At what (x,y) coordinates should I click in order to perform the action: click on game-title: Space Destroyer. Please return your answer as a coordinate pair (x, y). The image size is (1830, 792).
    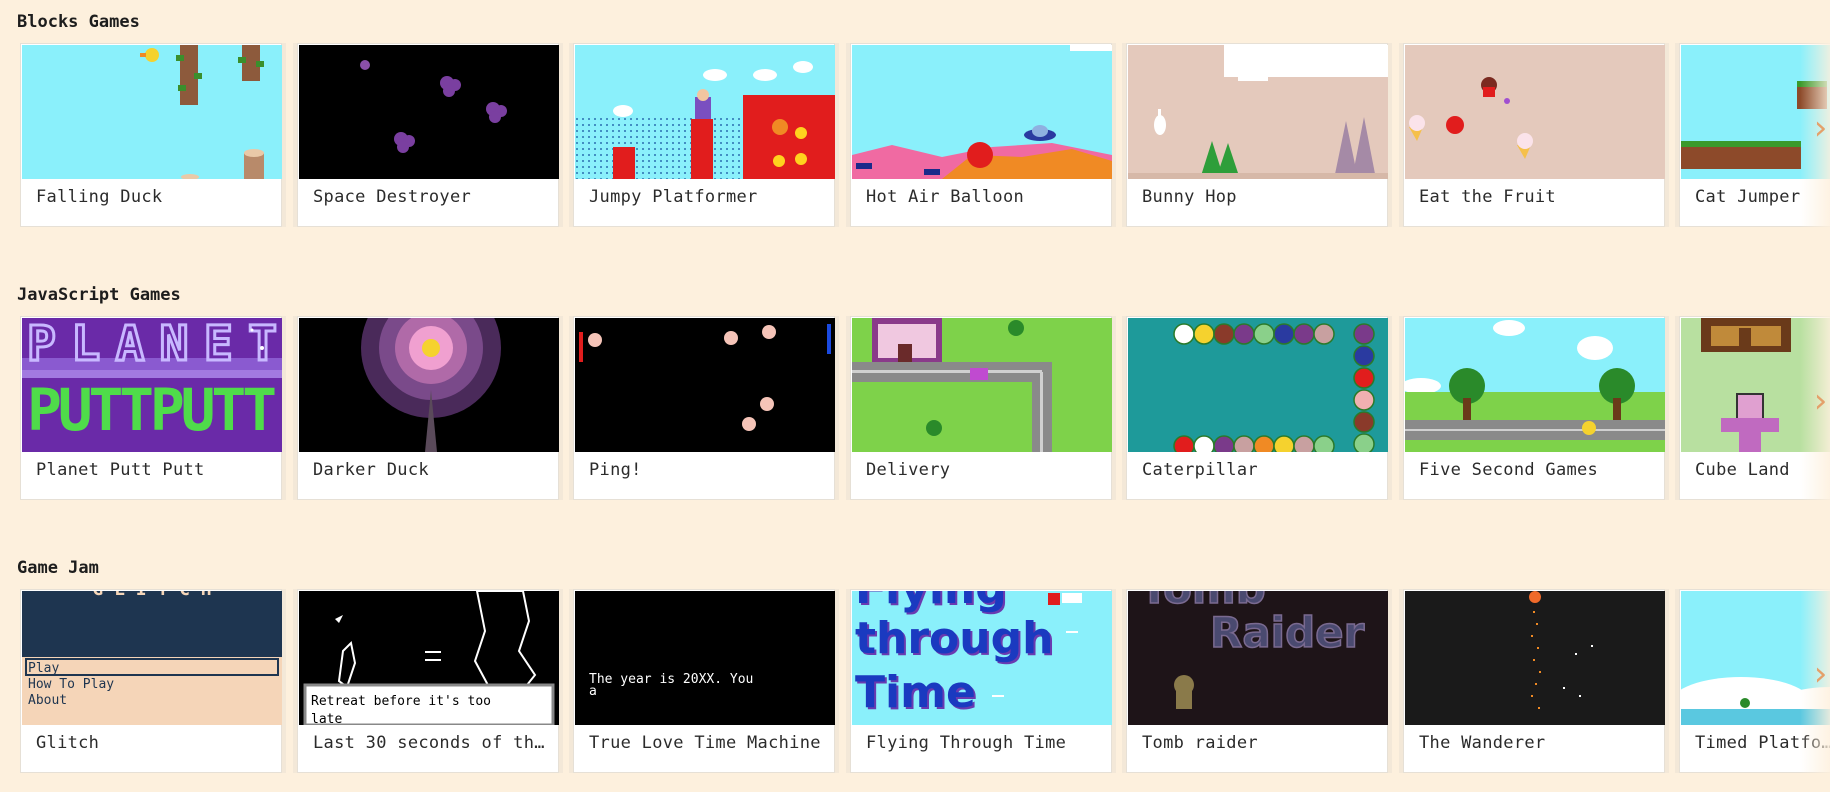
    Looking at the image, I should click on (392, 197).